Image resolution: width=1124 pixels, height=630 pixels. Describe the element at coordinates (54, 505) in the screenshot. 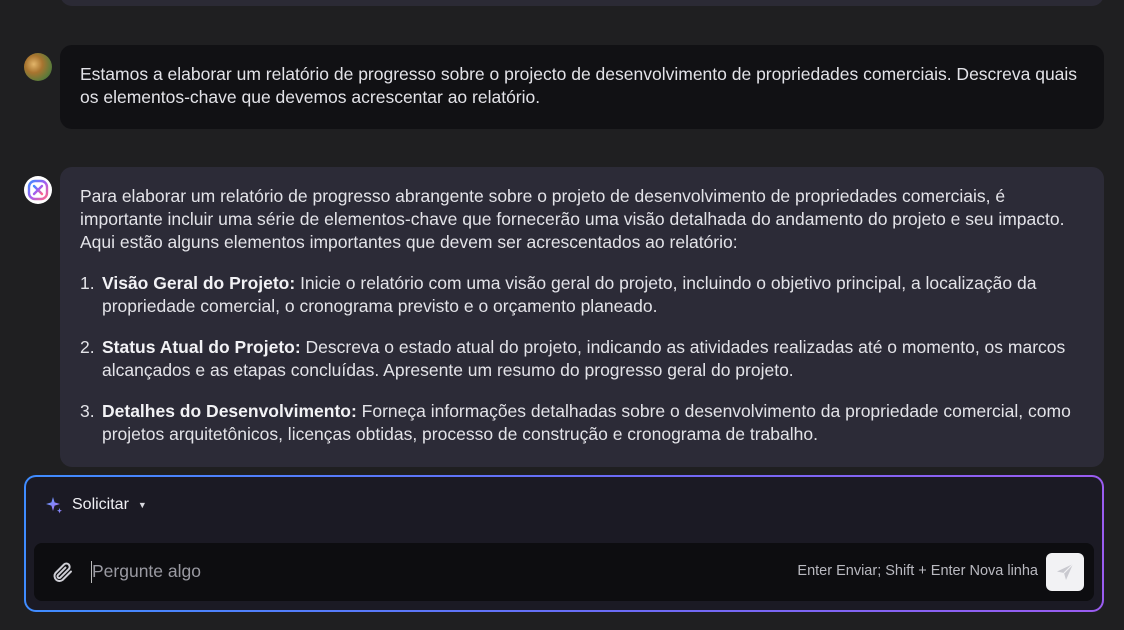

I see `sparkle-icon` at that location.